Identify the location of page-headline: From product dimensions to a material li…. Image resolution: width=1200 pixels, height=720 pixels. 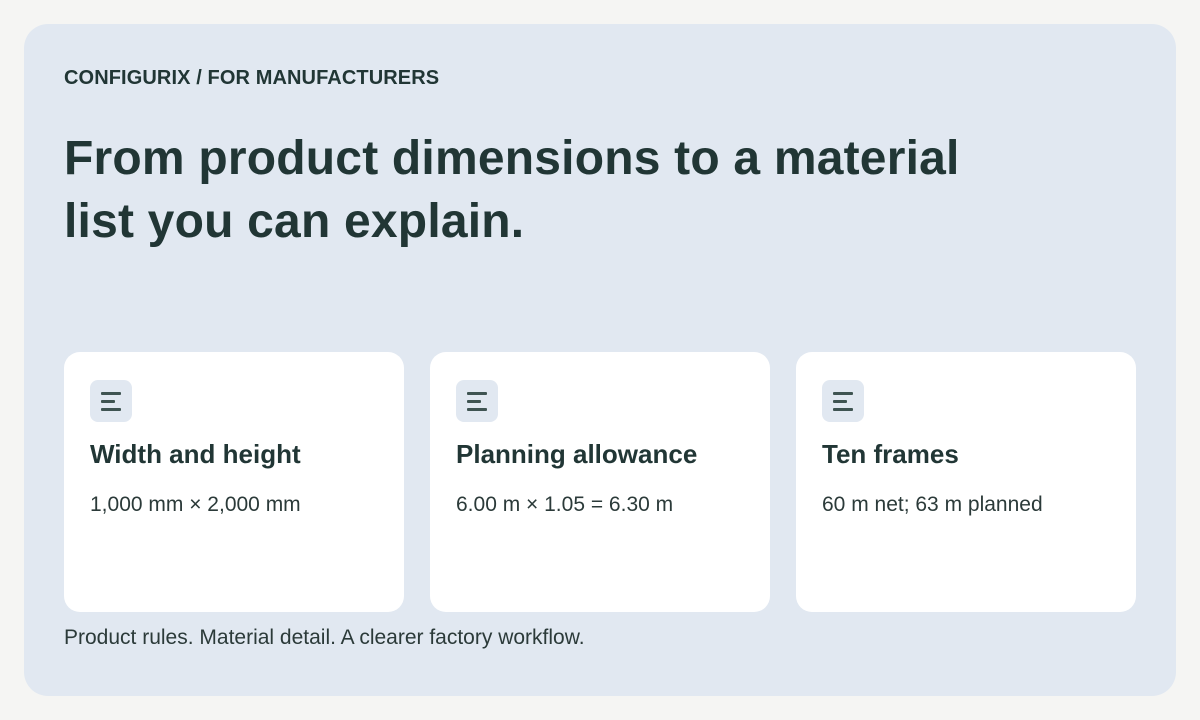
(512, 190).